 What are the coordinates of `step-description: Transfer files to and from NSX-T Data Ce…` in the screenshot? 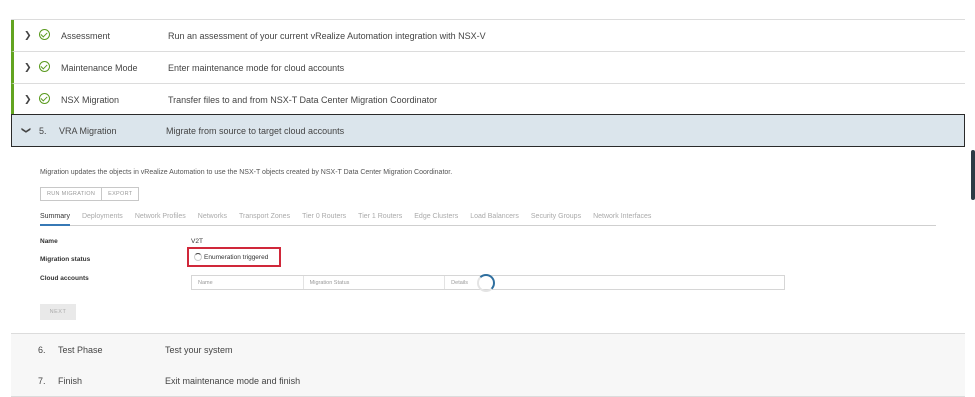 It's located at (303, 99).